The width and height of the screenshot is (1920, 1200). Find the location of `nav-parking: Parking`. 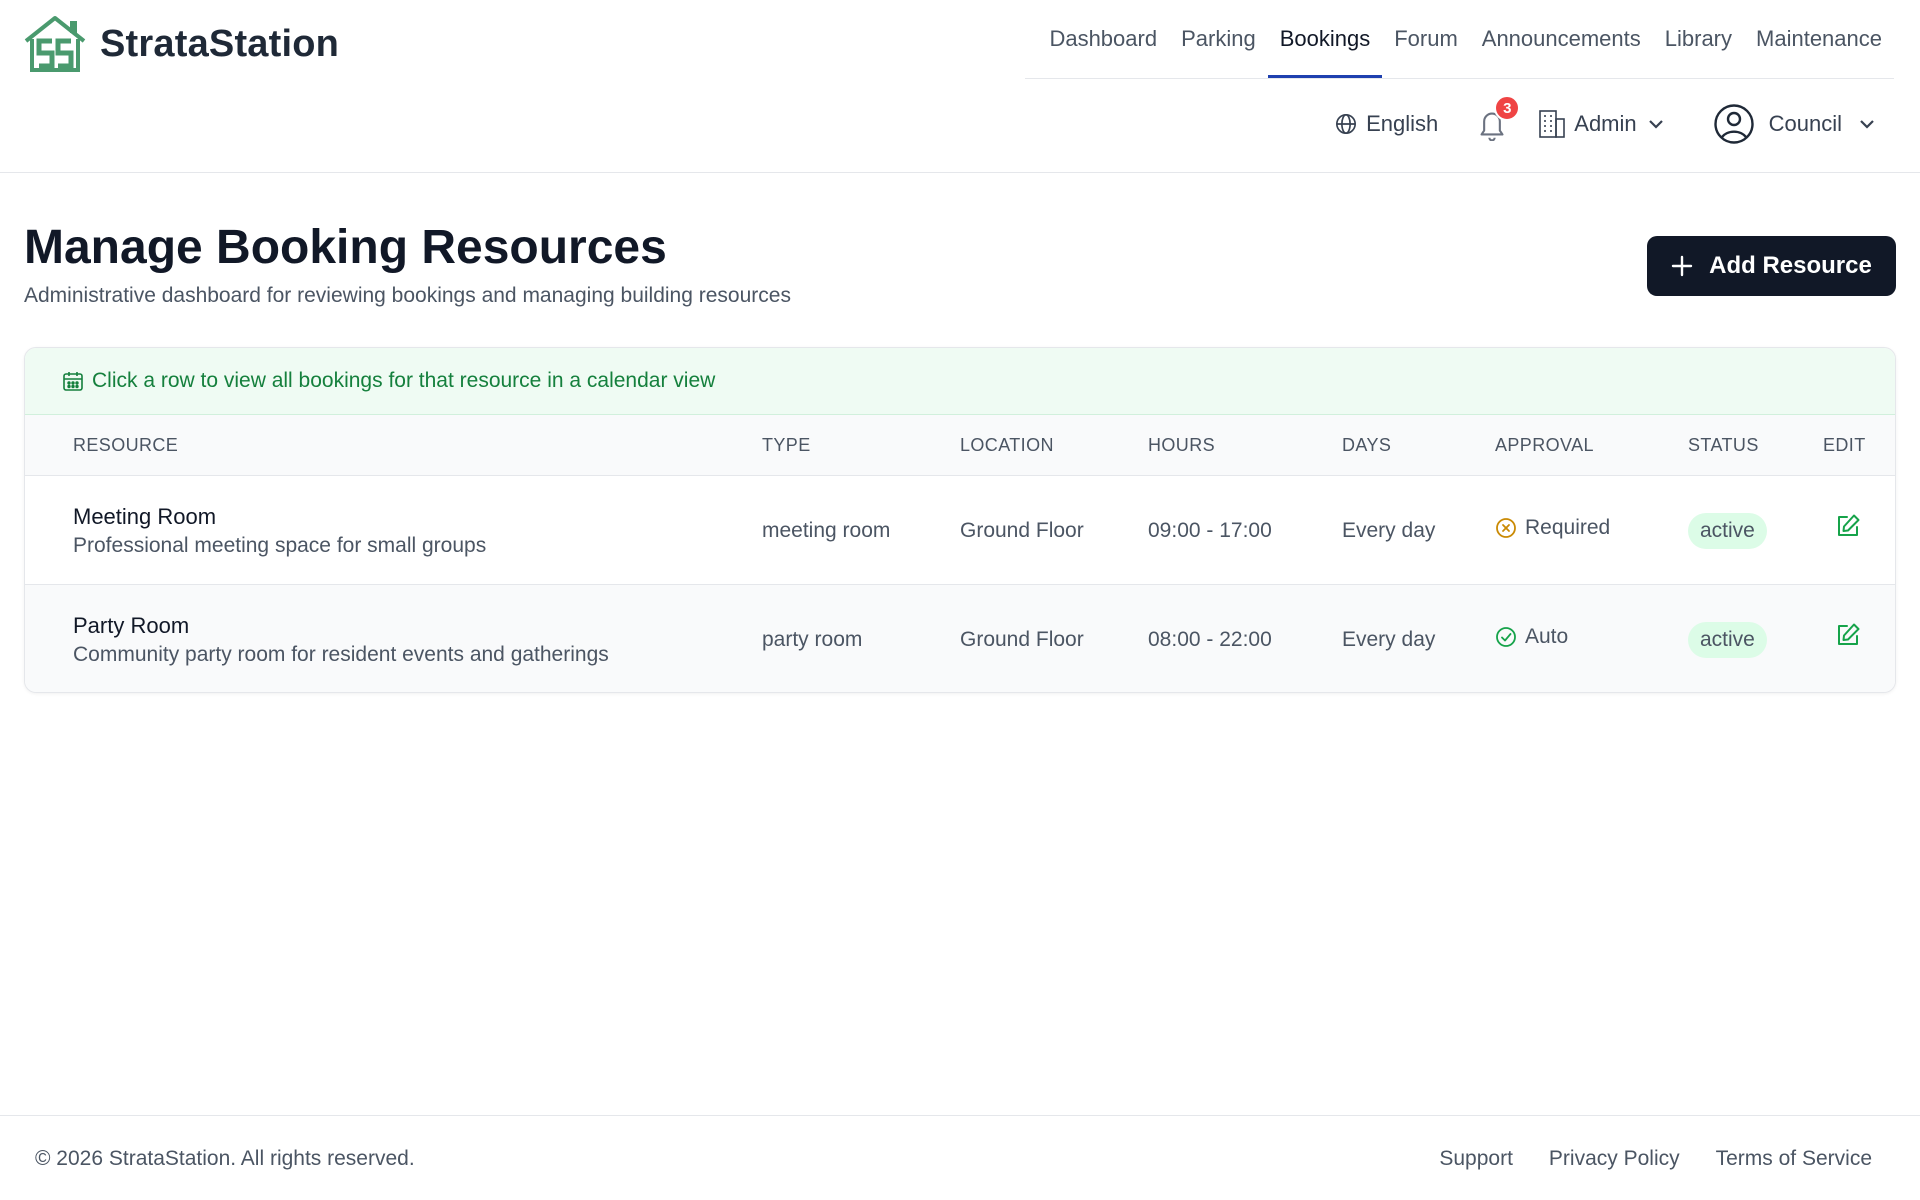

nav-parking: Parking is located at coordinates (1218, 39).